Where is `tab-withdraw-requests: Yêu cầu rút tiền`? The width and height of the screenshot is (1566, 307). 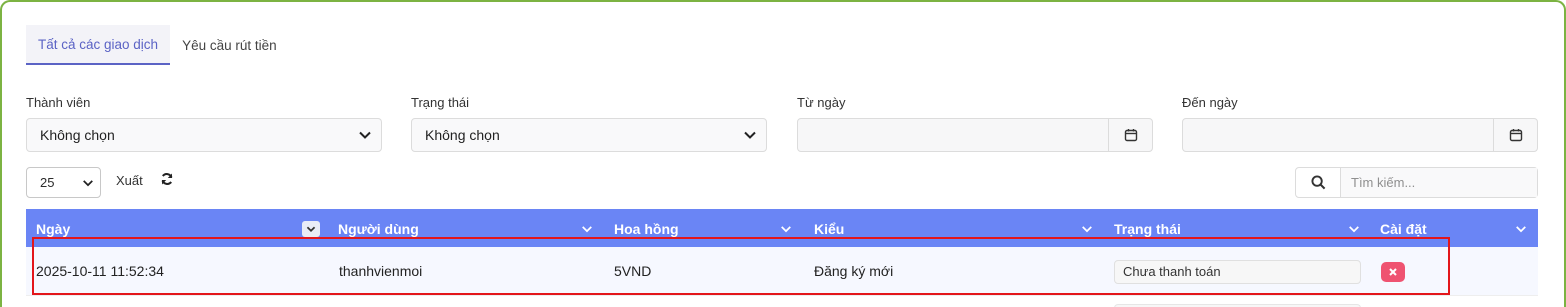
tab-withdraw-requests: Yêu cầu rút tiền is located at coordinates (229, 45).